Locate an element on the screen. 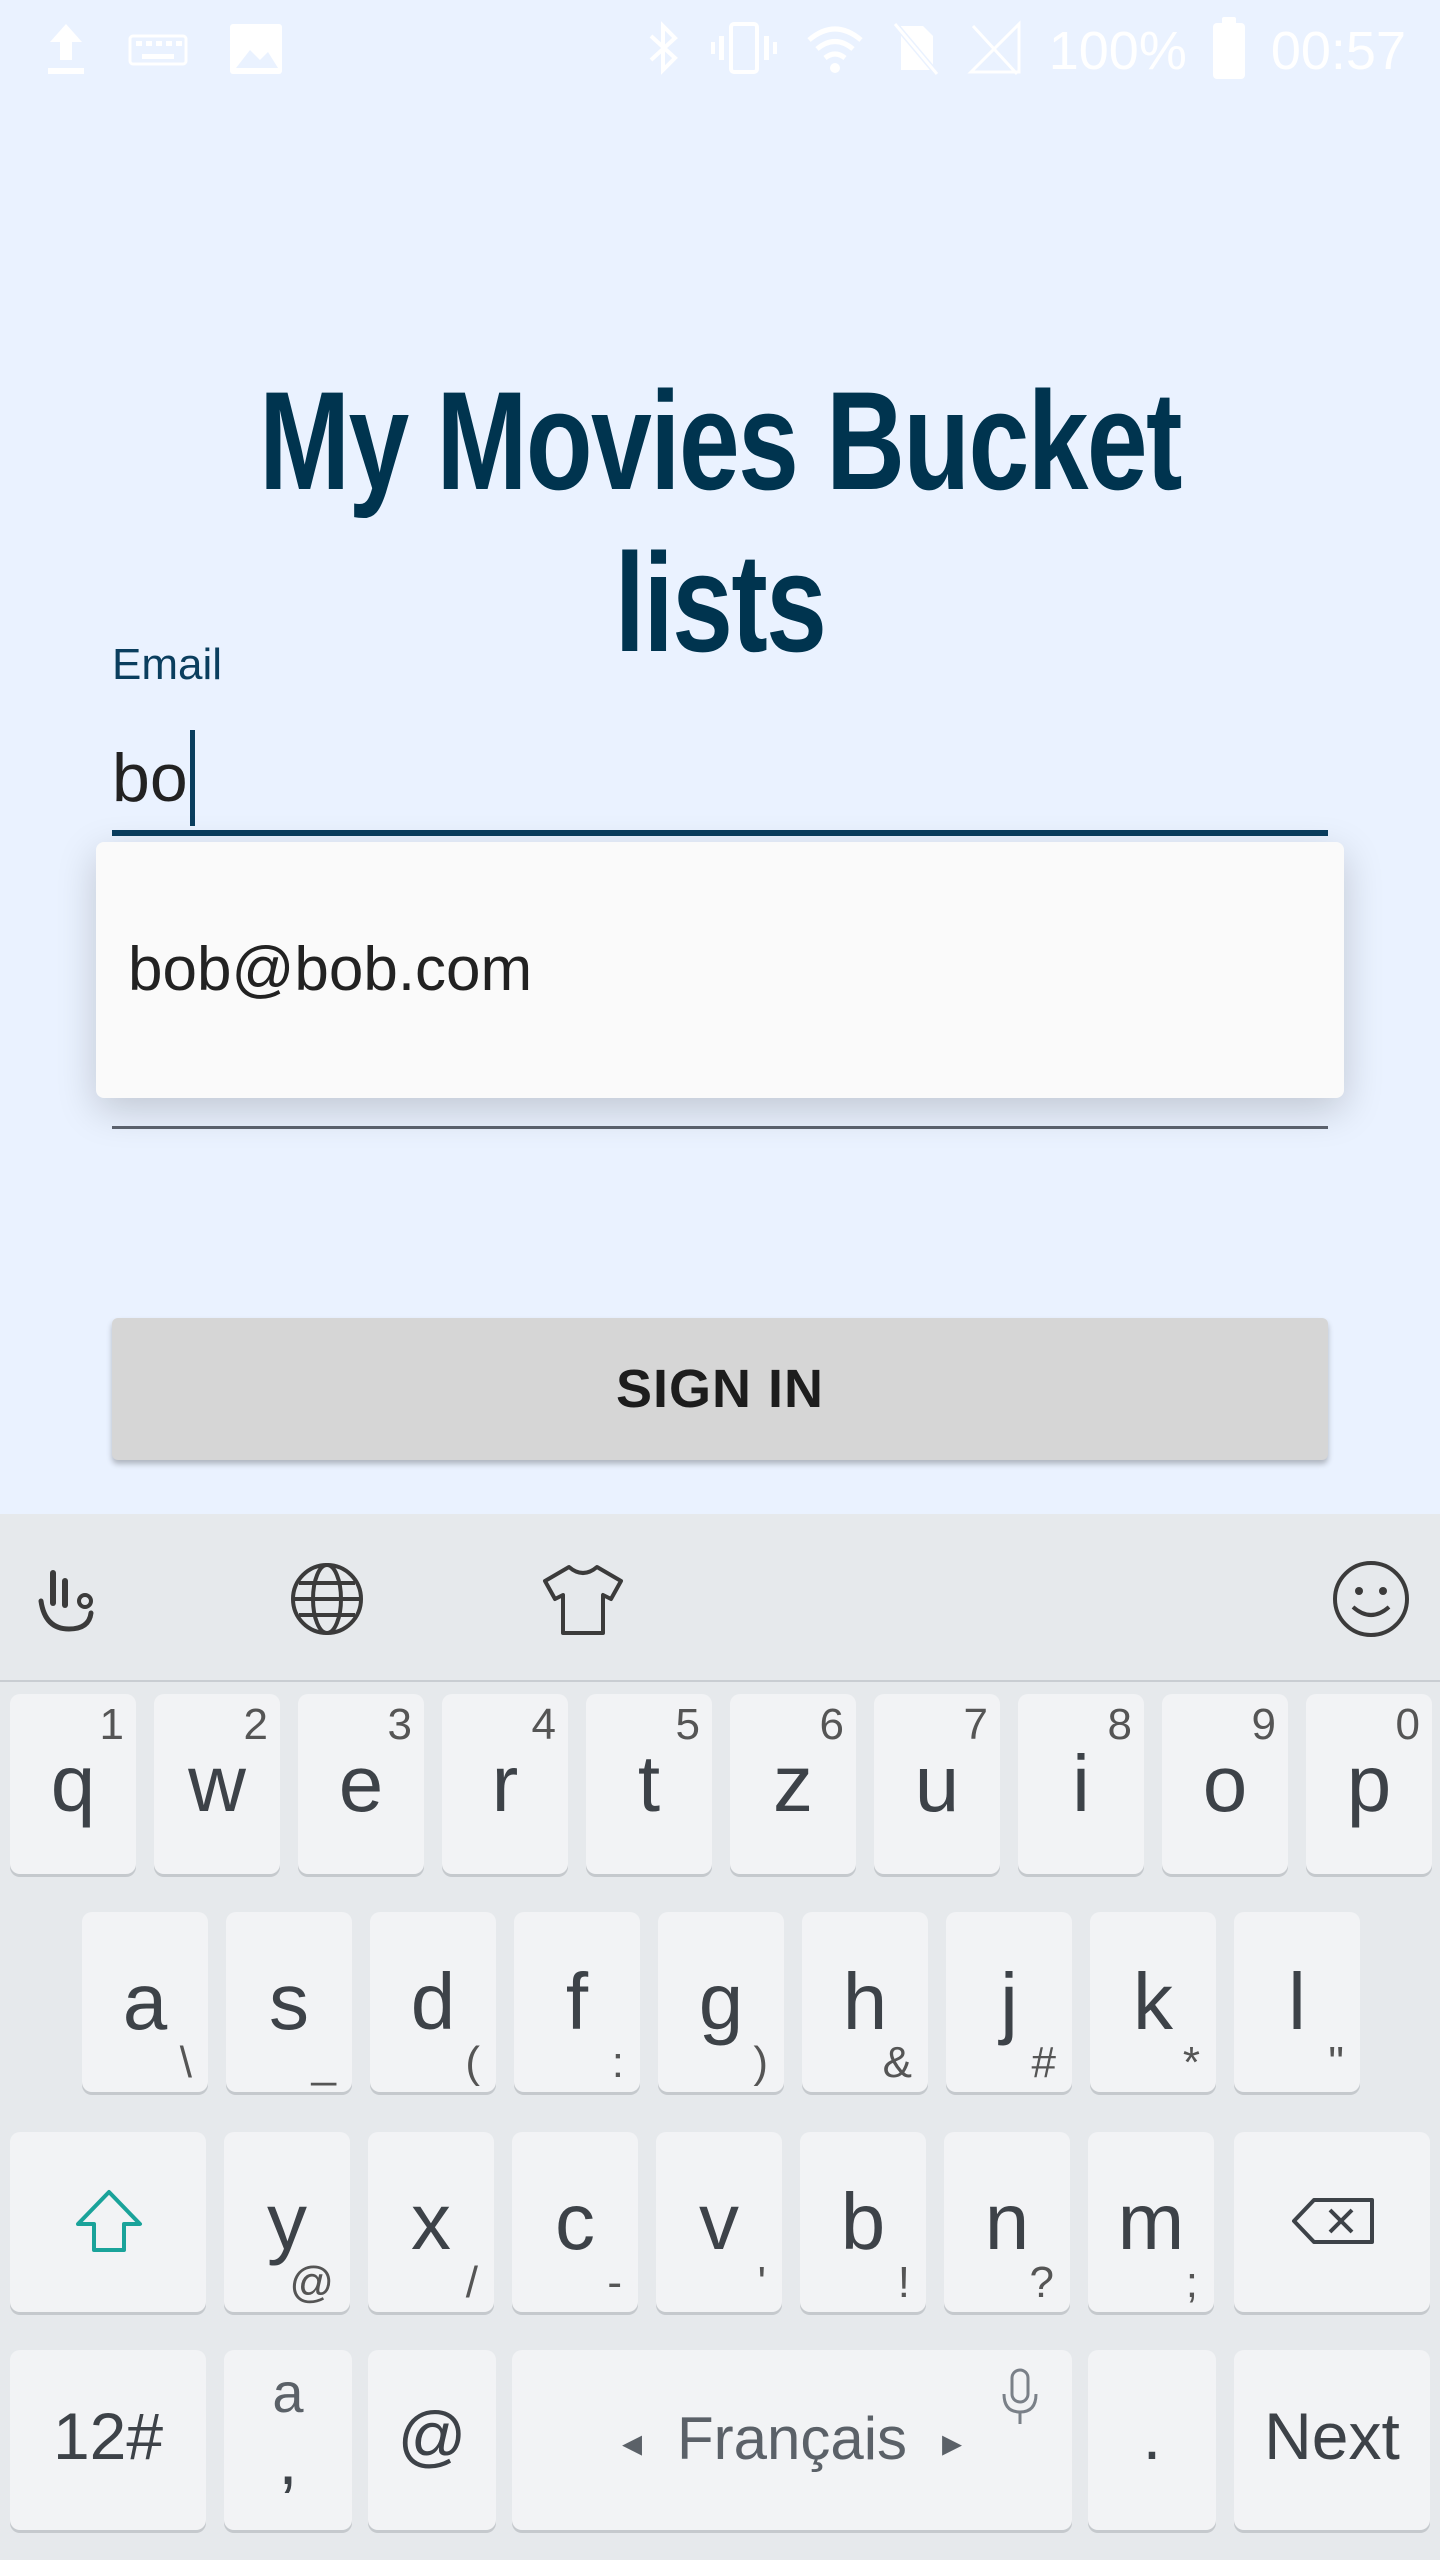  gesture-icon is located at coordinates (69, 1599).